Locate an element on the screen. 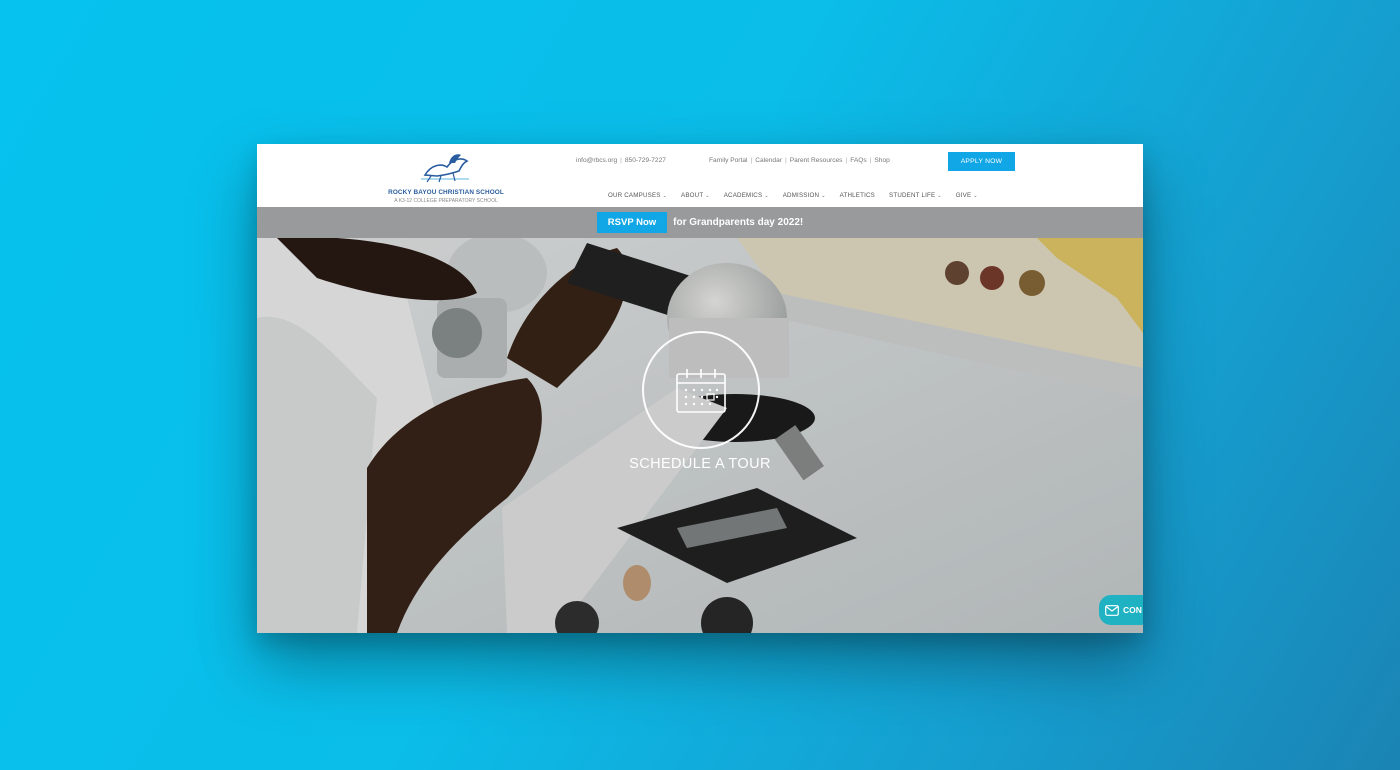  horse-rider-logo-icon is located at coordinates (445, 168).